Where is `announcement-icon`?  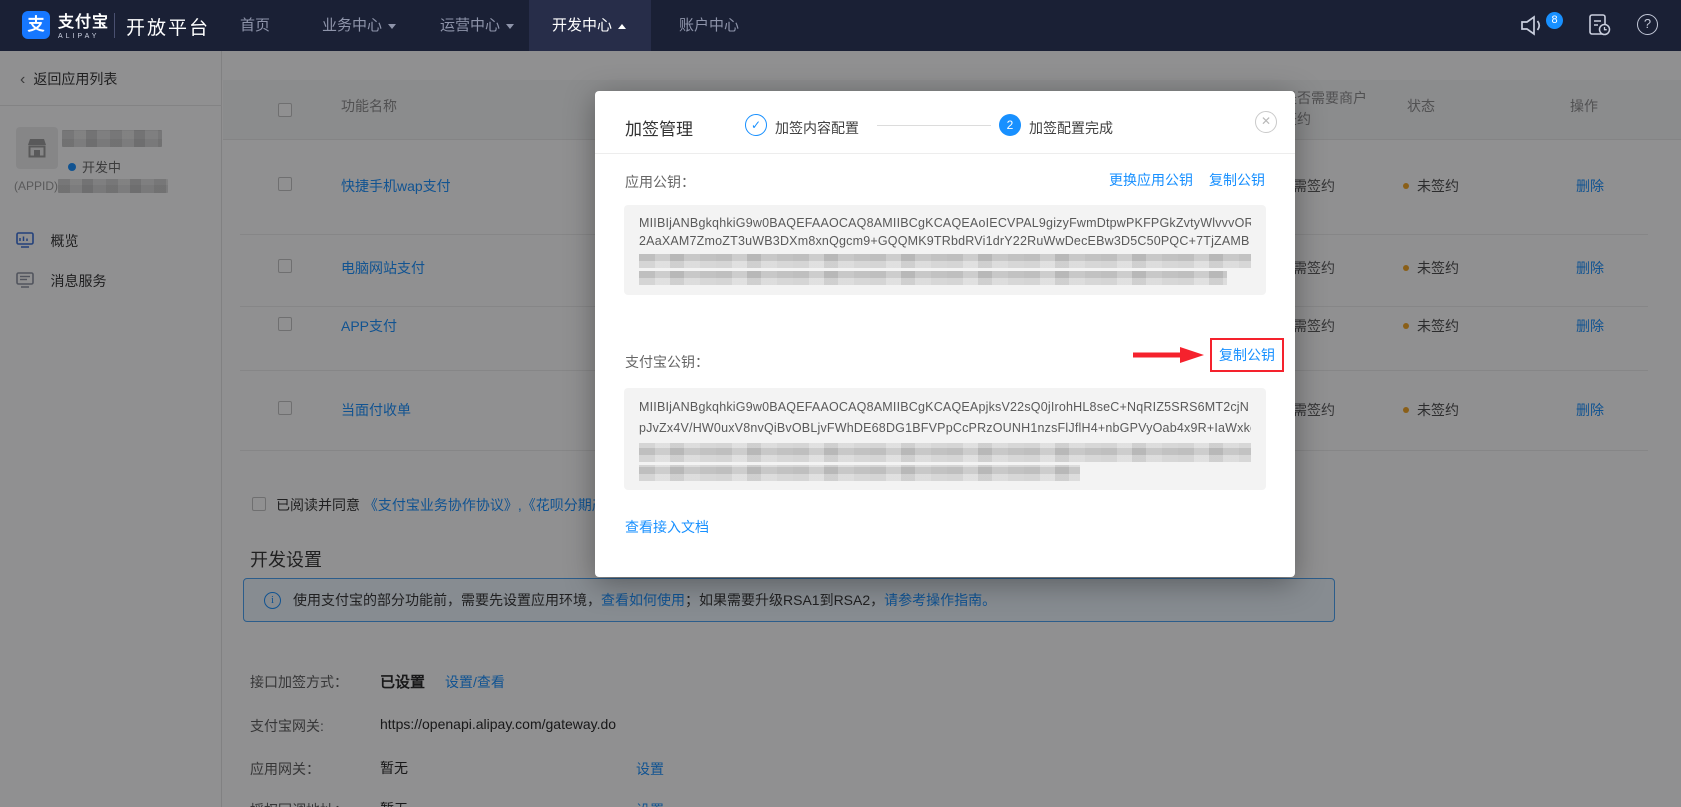 announcement-icon is located at coordinates (1533, 25).